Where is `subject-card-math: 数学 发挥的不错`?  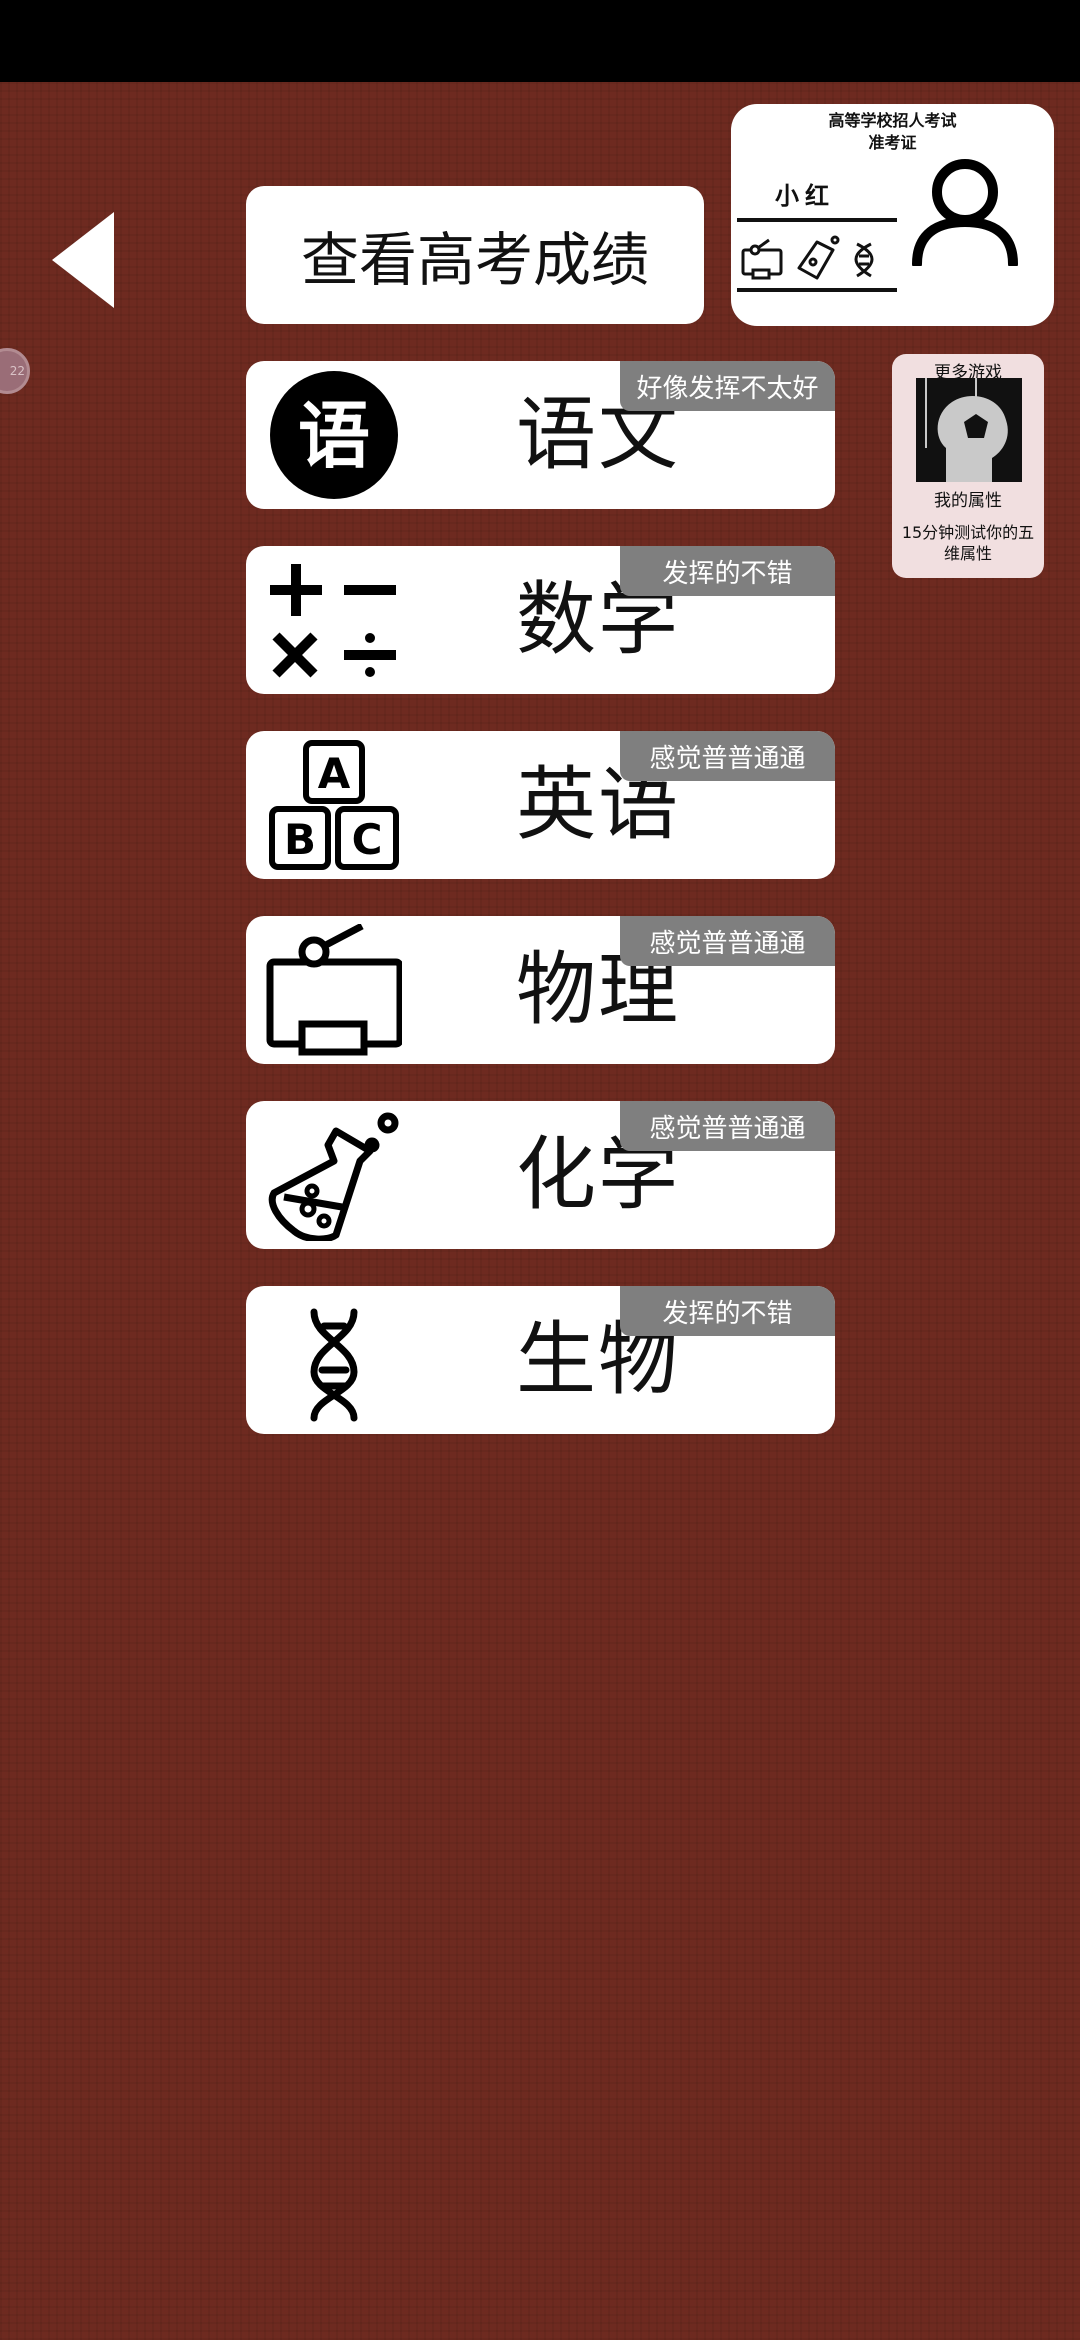
subject-card-math: 数学 发挥的不错 is located at coordinates (540, 620).